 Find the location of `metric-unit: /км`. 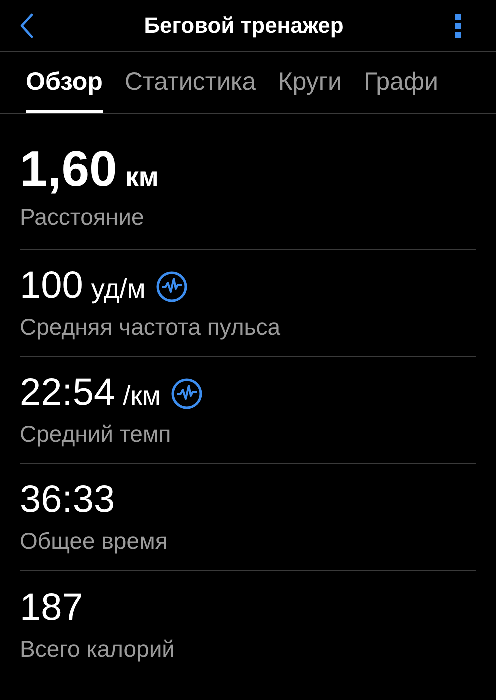

metric-unit: /км is located at coordinates (142, 397).